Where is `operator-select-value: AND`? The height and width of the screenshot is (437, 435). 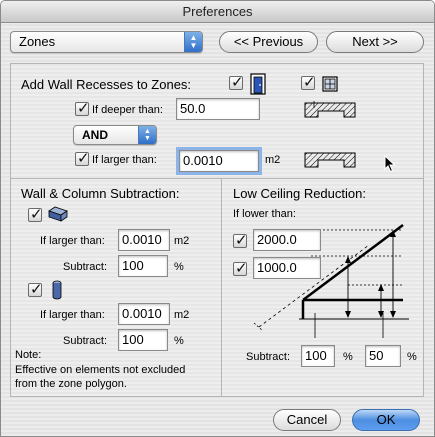
operator-select-value: AND is located at coordinates (95, 135).